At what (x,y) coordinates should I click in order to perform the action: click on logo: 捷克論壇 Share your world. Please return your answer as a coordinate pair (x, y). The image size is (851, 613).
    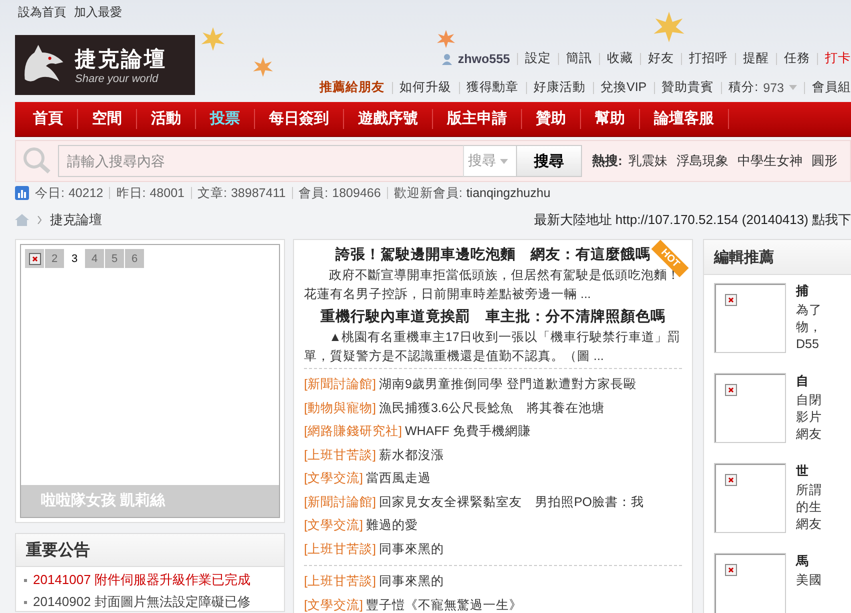
    Looking at the image, I should click on (105, 65).